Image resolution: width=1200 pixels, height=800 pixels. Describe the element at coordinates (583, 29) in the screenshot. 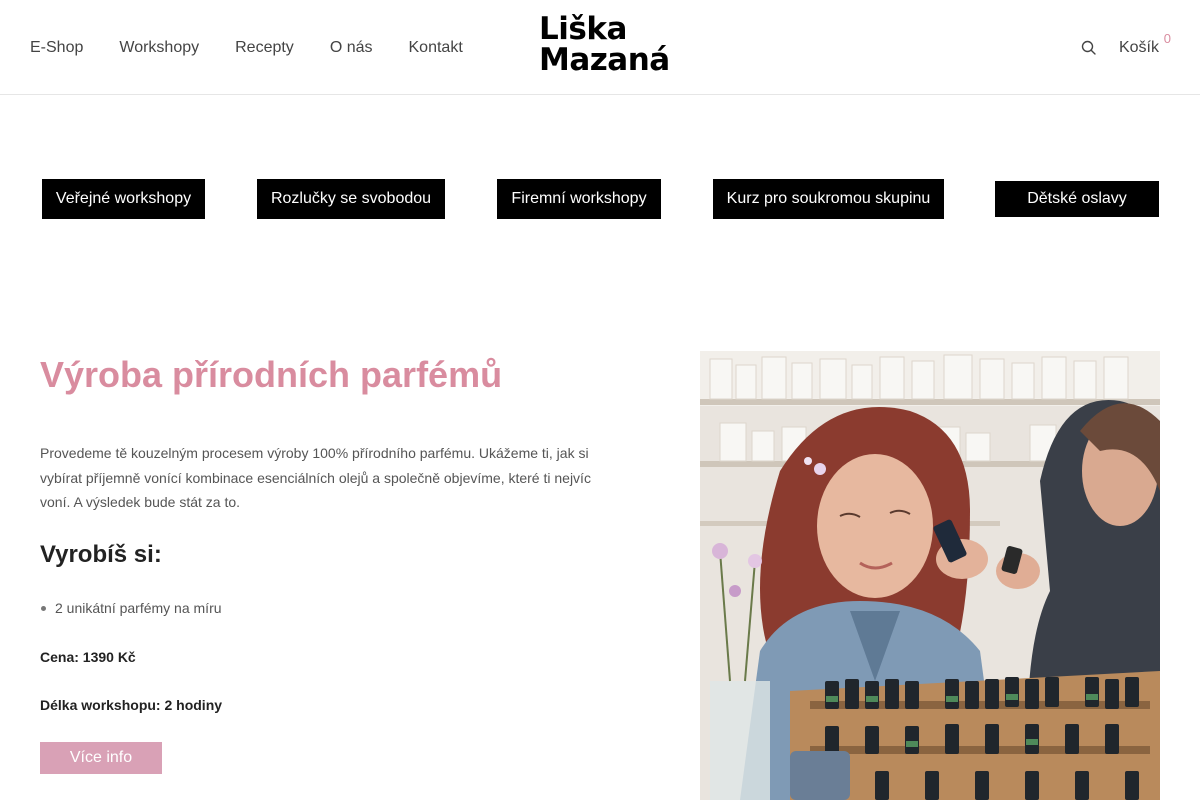

I see `logo-line-1: Liška` at that location.